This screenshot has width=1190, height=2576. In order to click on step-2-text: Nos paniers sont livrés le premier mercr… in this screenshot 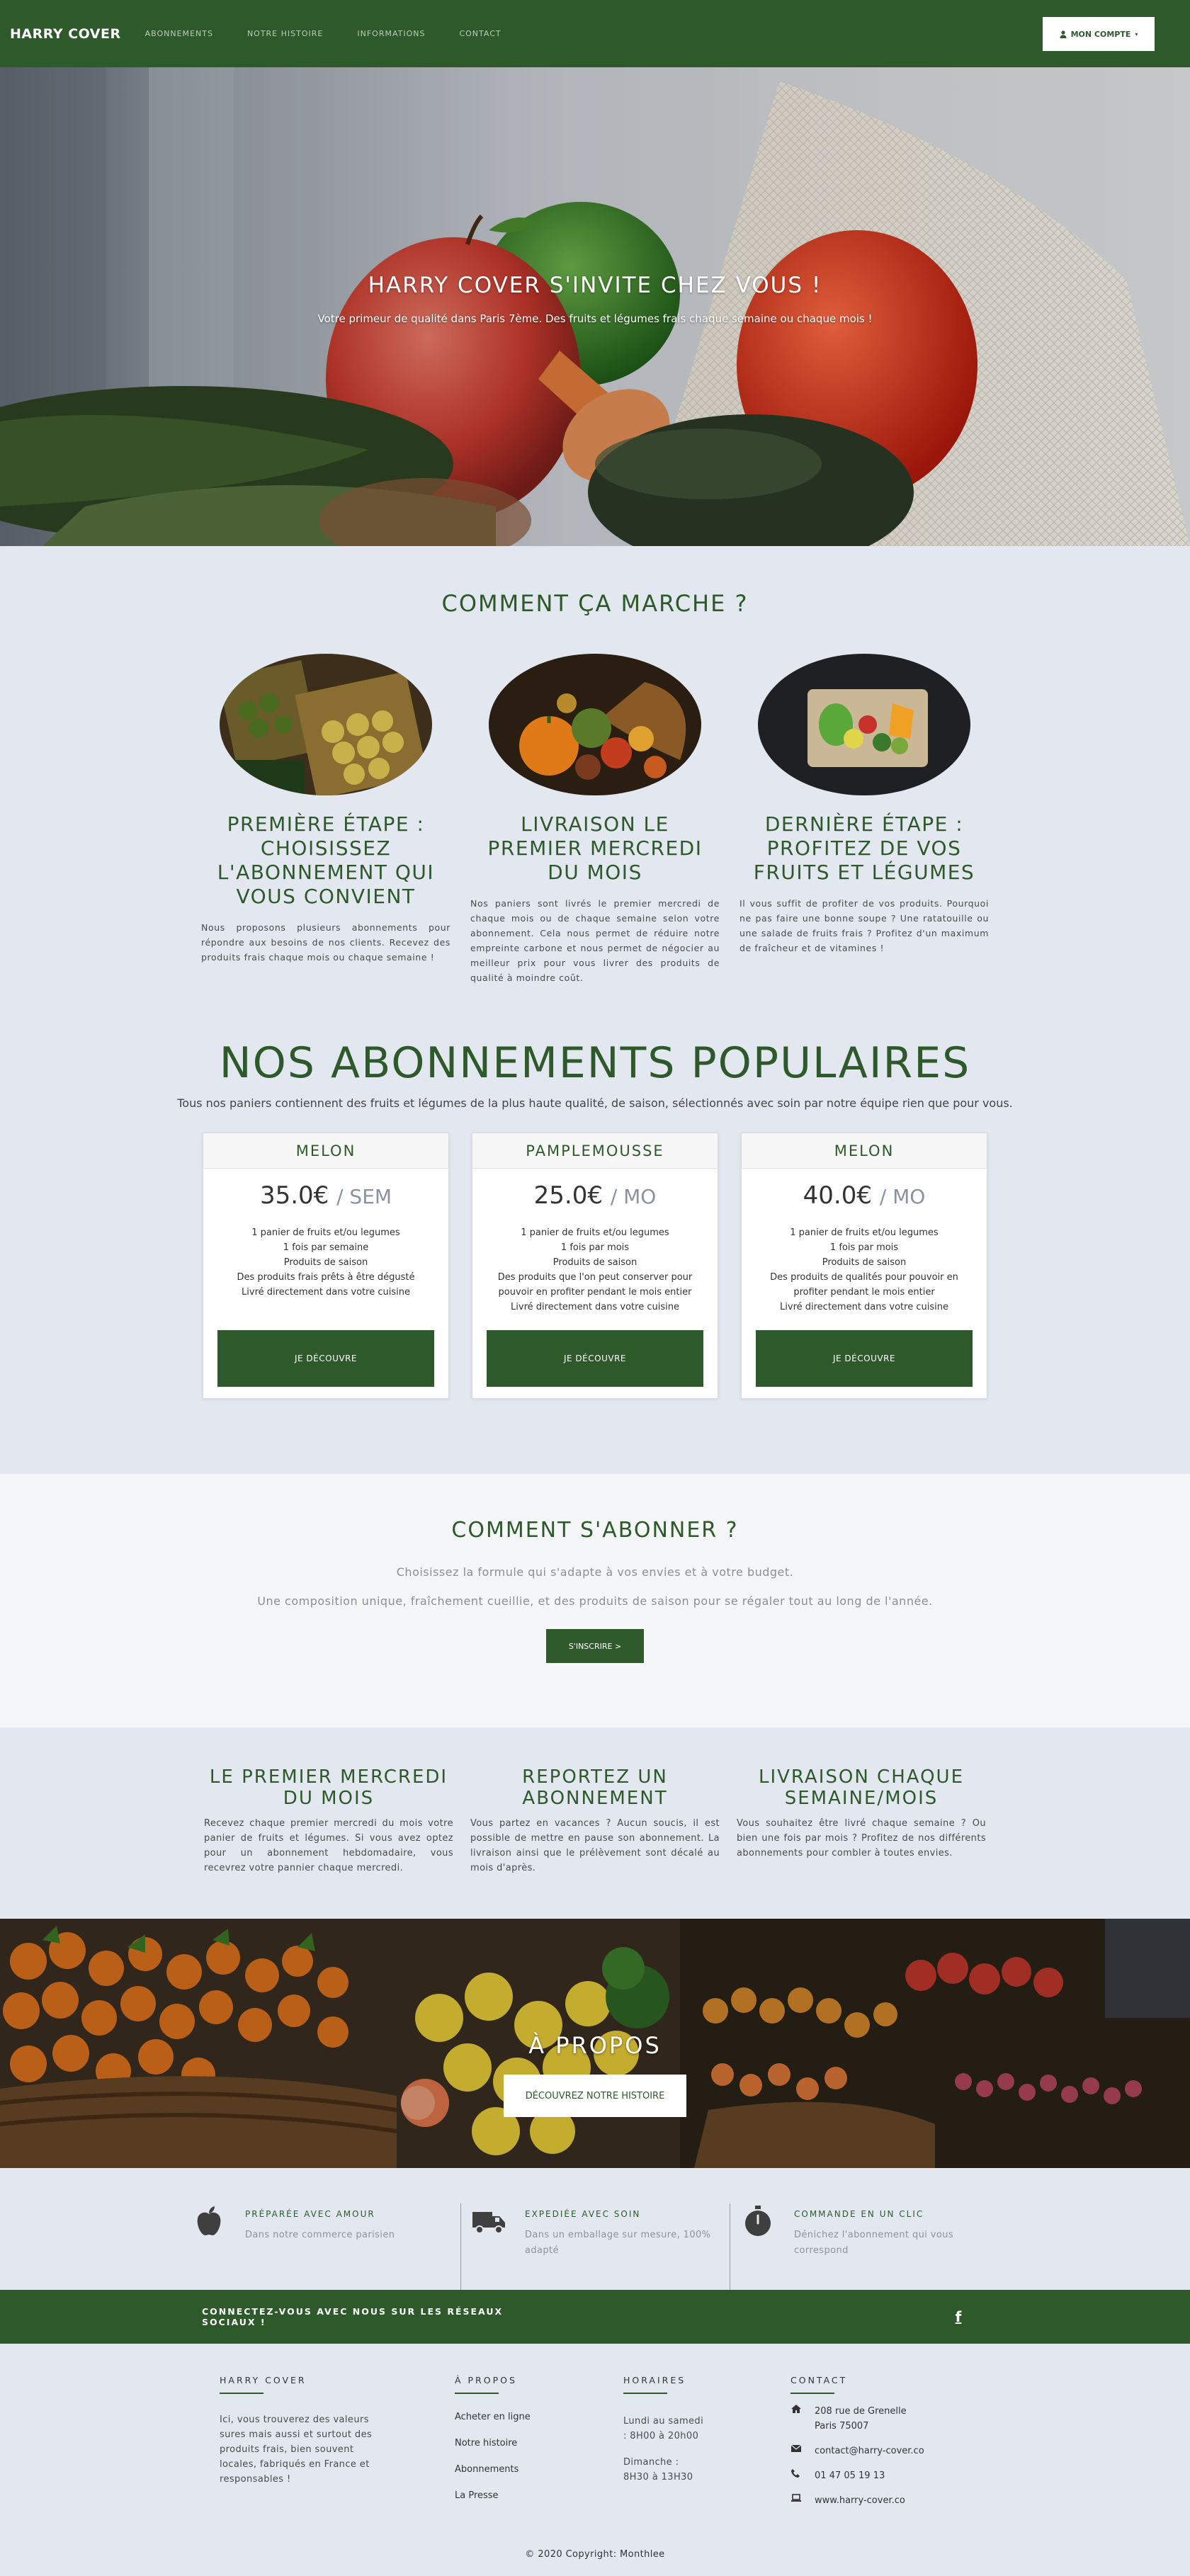, I will do `click(595, 940)`.